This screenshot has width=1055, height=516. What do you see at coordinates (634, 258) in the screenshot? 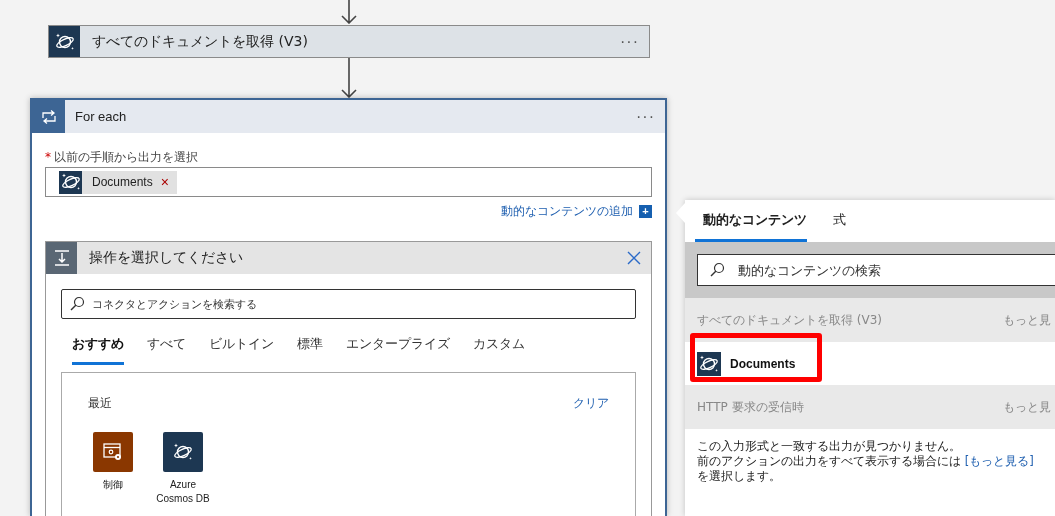
I see `close-icon` at bounding box center [634, 258].